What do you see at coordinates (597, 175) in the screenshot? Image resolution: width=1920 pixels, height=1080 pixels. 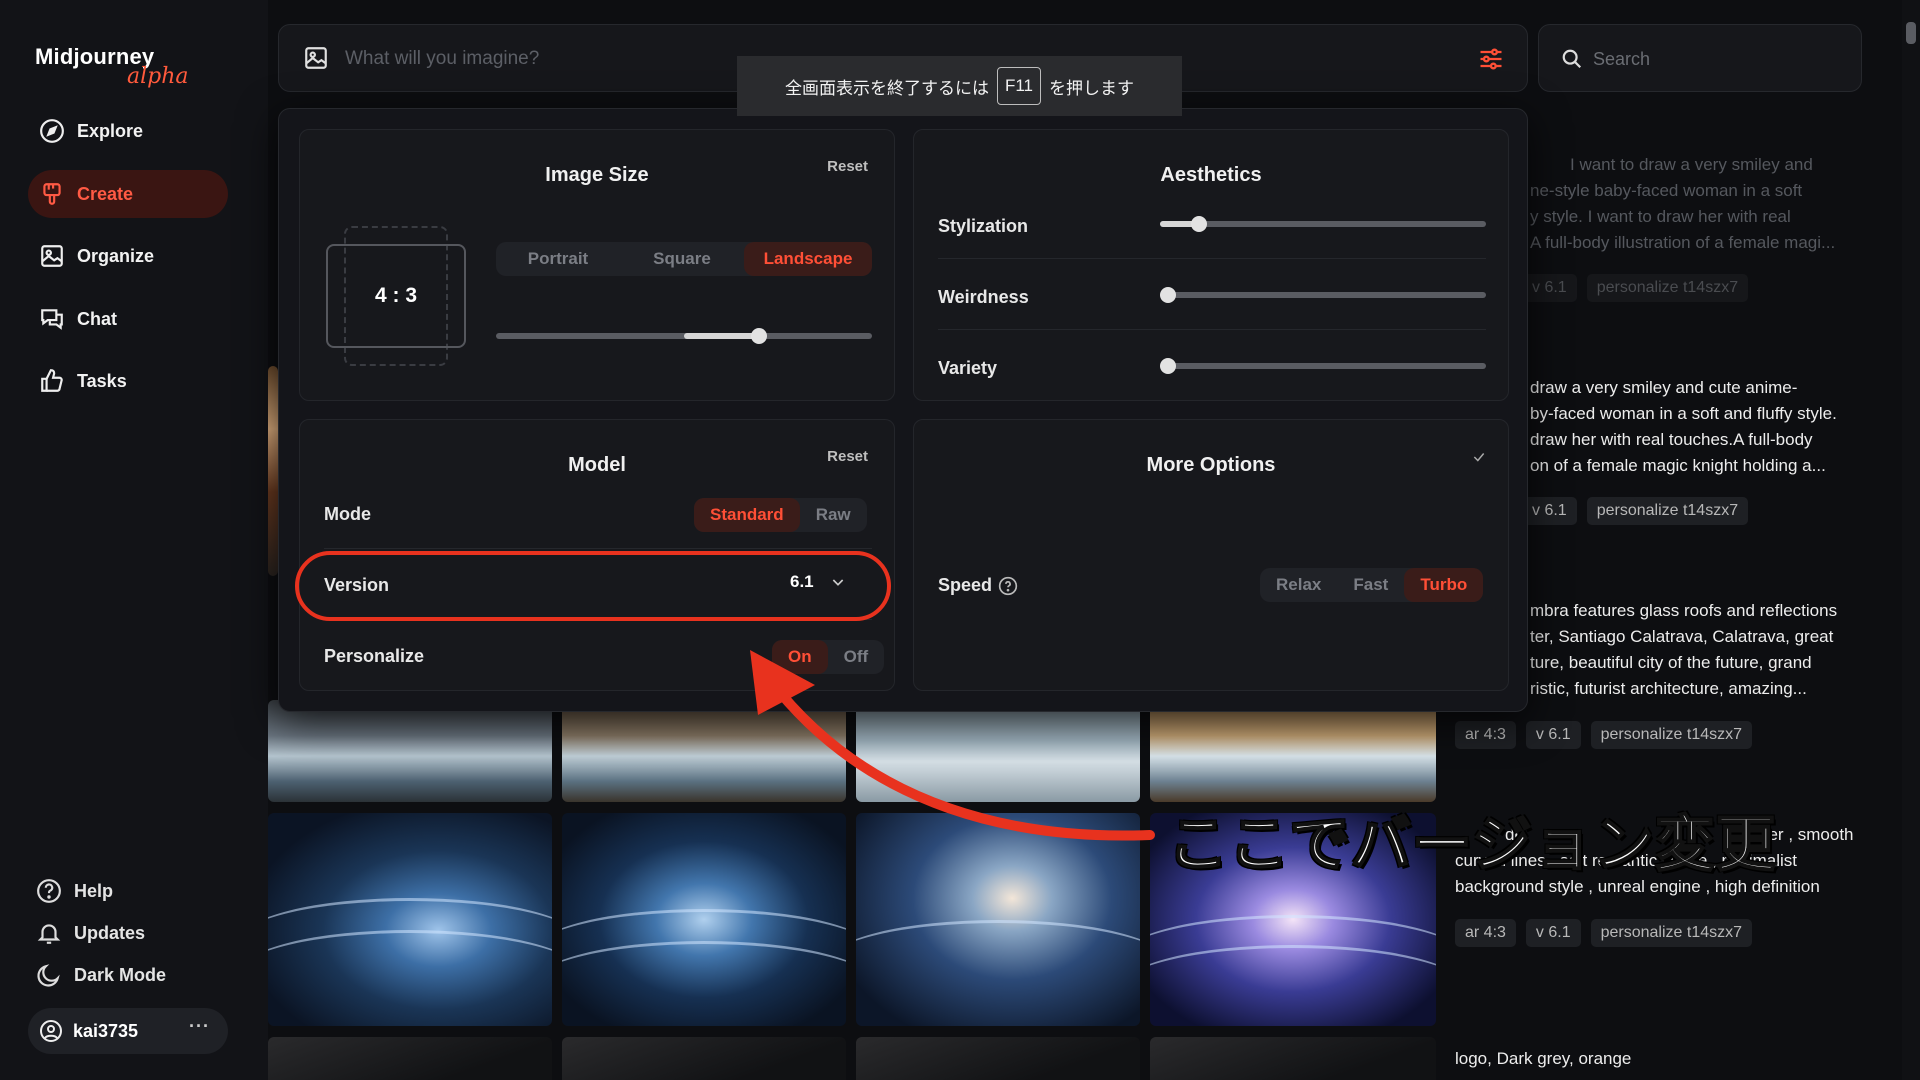 I see `card-title: Image Size` at bounding box center [597, 175].